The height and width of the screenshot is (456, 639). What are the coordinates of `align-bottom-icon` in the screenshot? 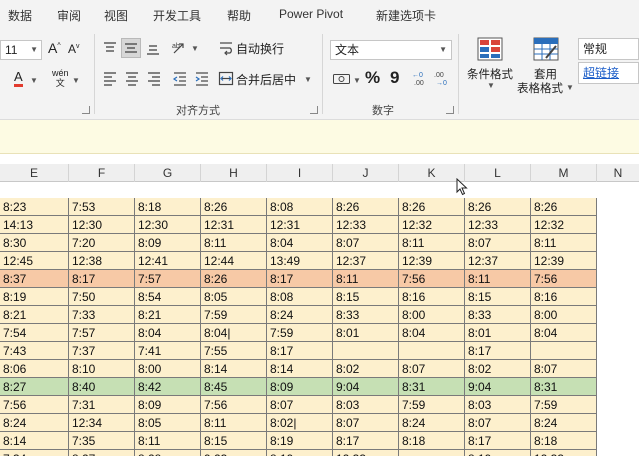 It's located at (153, 48).